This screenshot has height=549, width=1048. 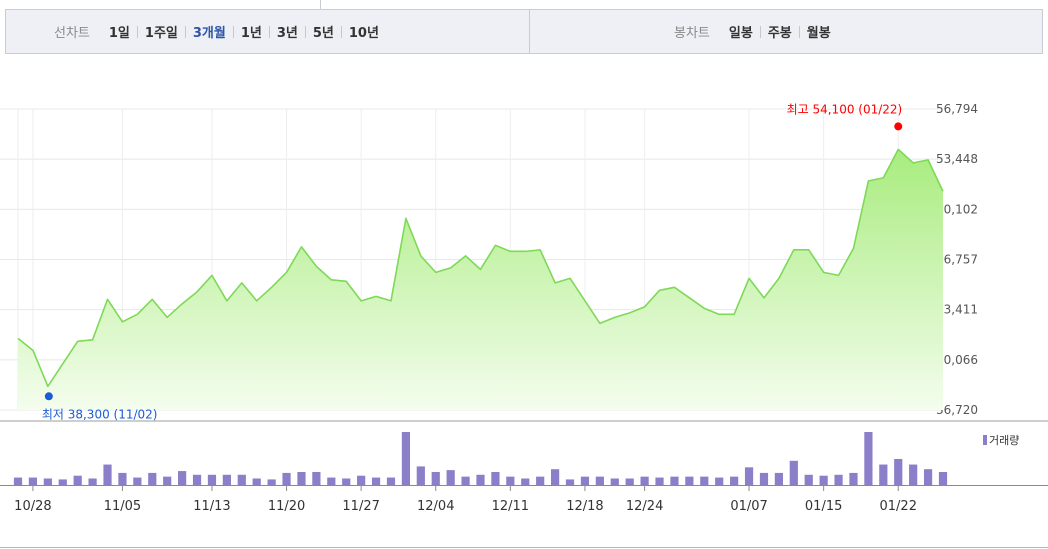 I want to click on x-tick-label: 11/20, so click(x=286, y=506).